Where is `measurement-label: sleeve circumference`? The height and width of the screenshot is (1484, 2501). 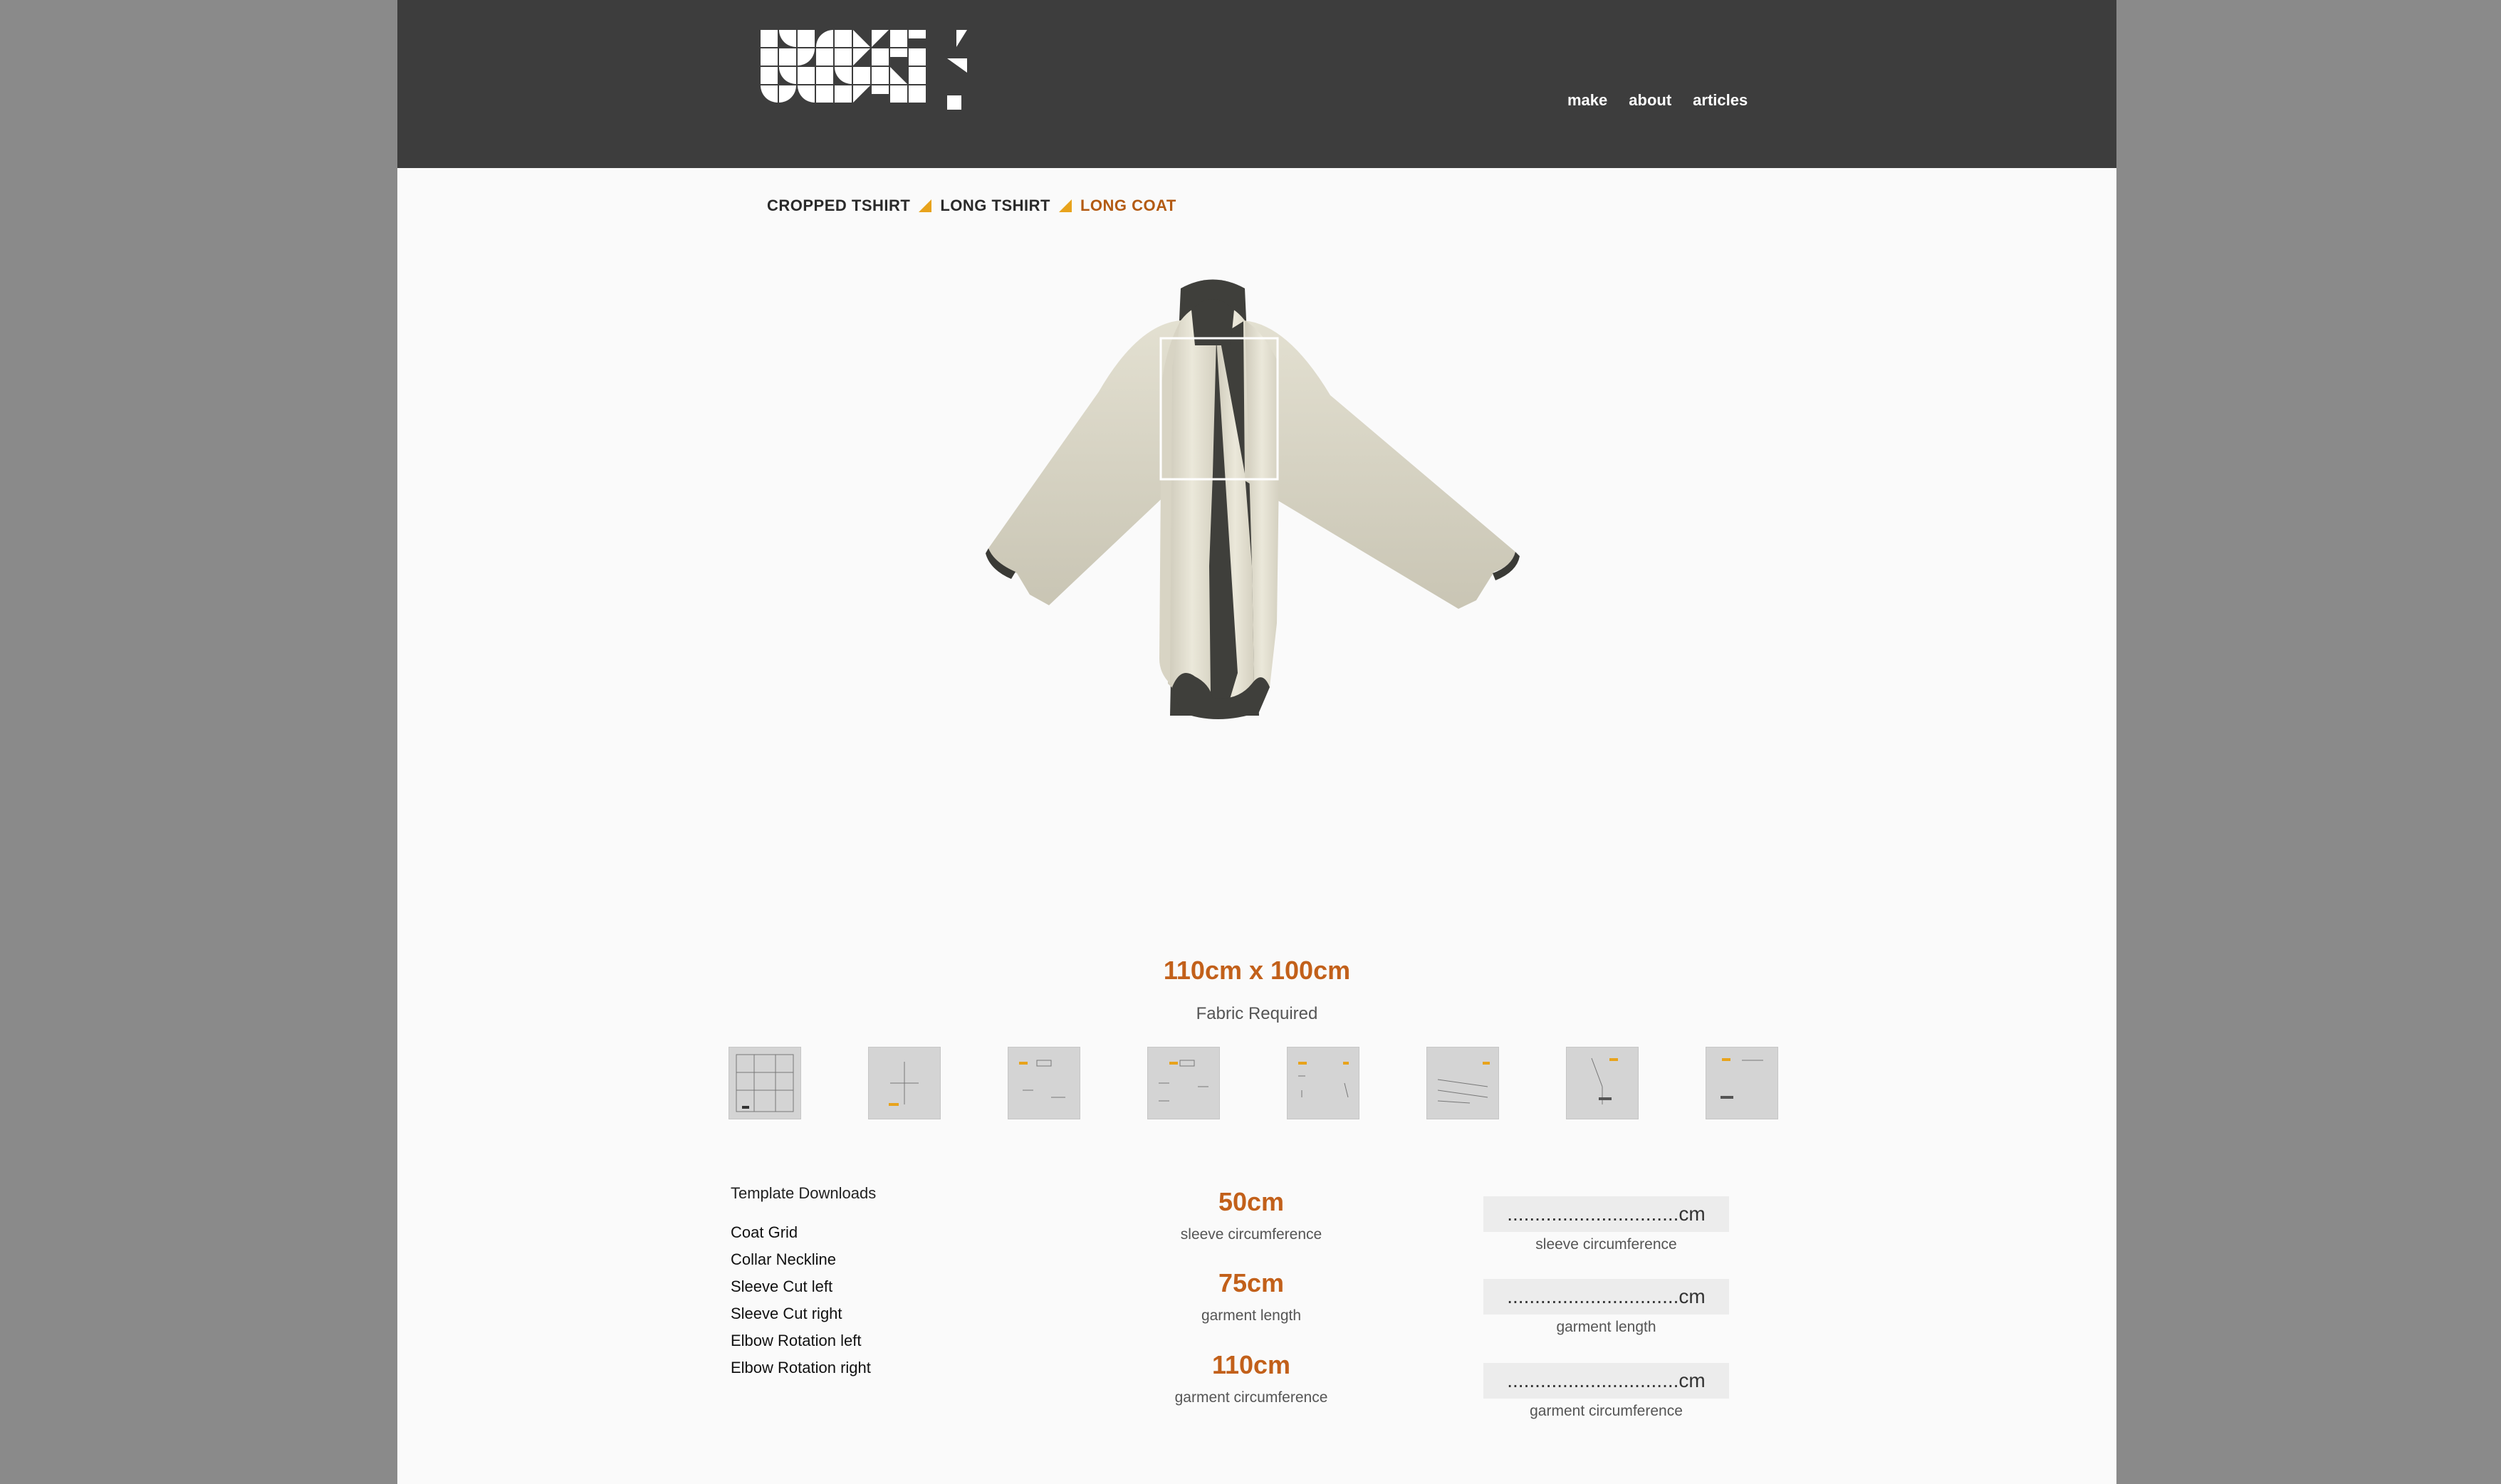
measurement-label: sleeve circumference is located at coordinates (1251, 1234).